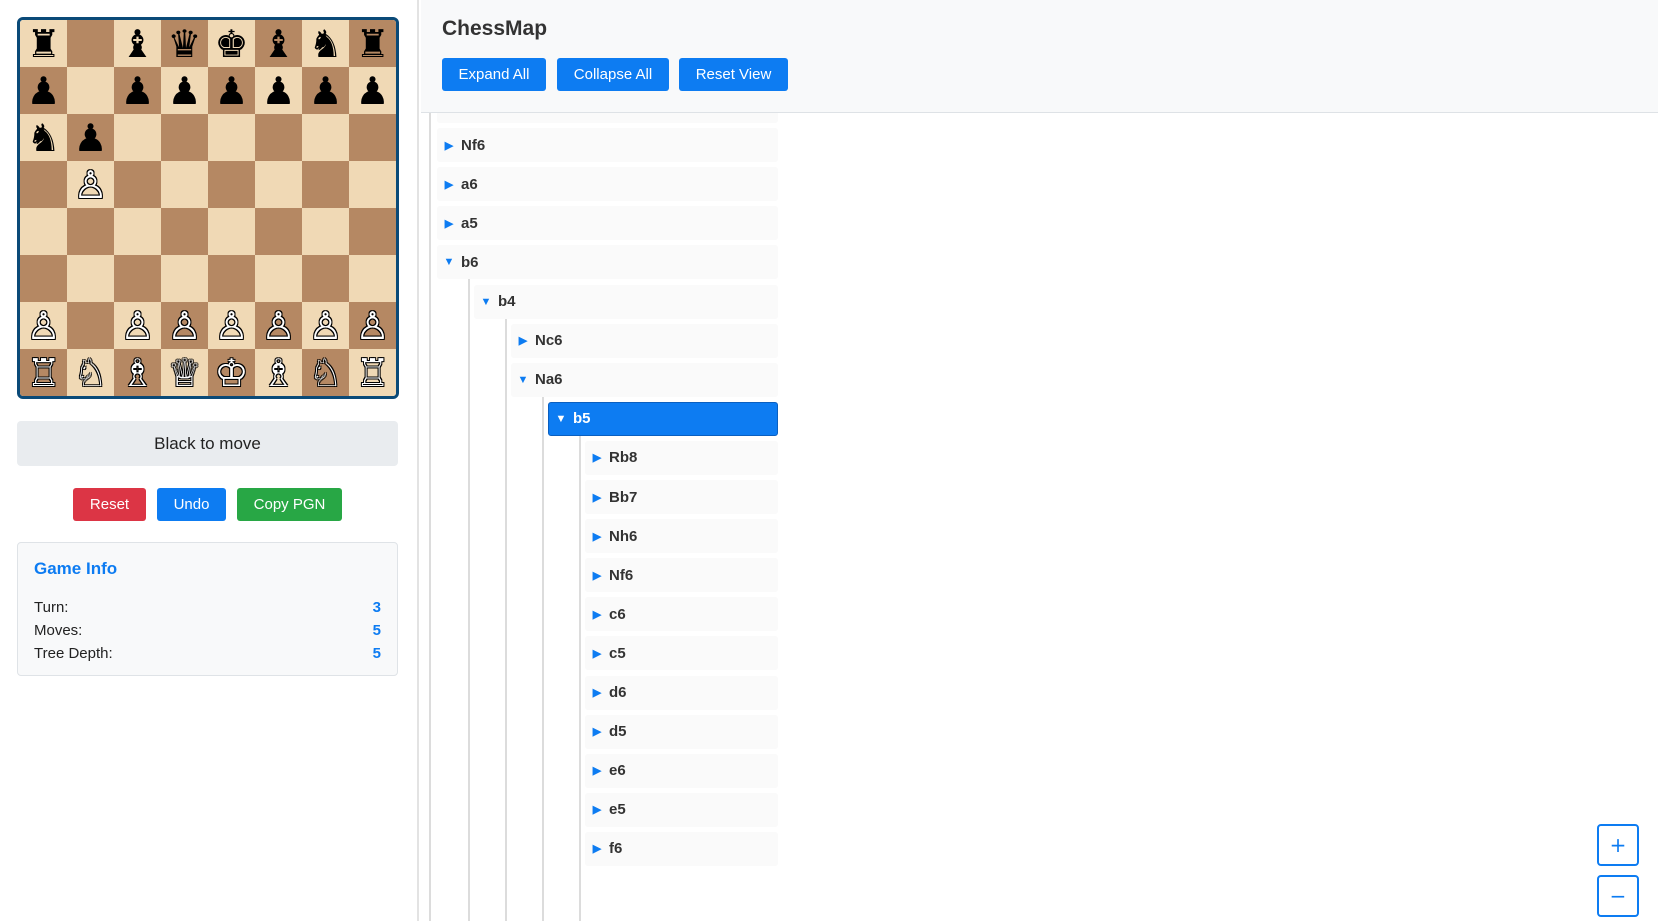 The image size is (1658, 921). I want to click on chess-piece-icon: ♖, so click(372, 373).